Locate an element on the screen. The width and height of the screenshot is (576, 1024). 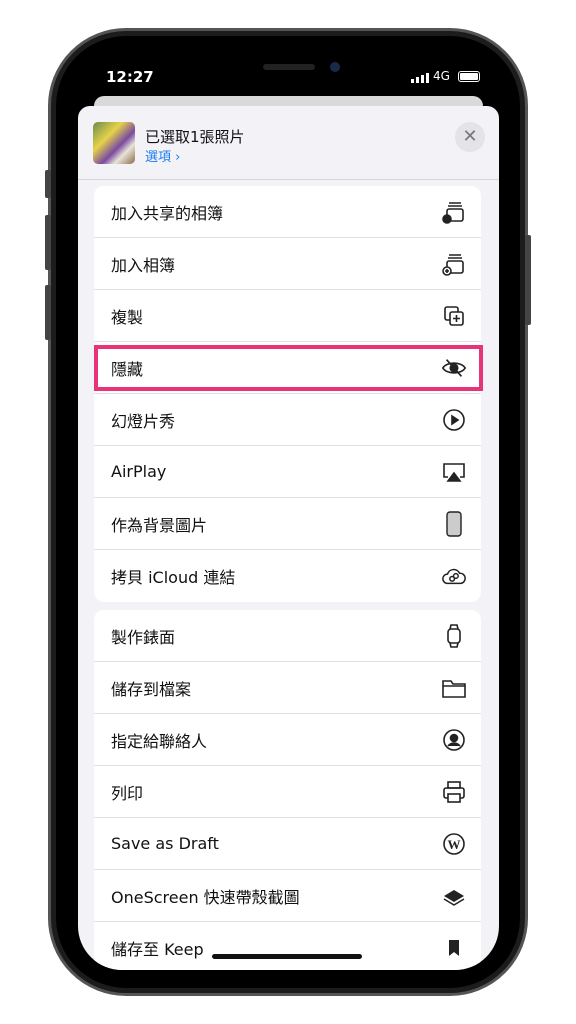
photo-thumbnail is located at coordinates (114, 143).